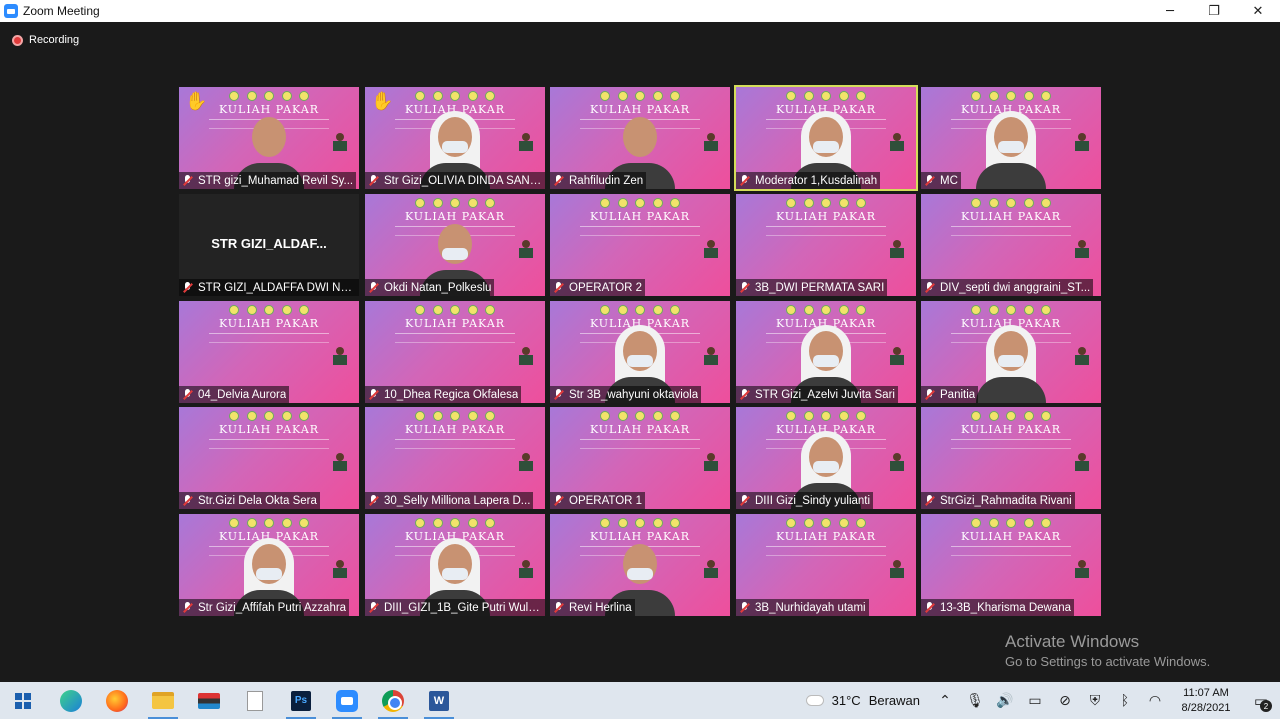  I want to click on recording-indicator: Recording, so click(45, 40).